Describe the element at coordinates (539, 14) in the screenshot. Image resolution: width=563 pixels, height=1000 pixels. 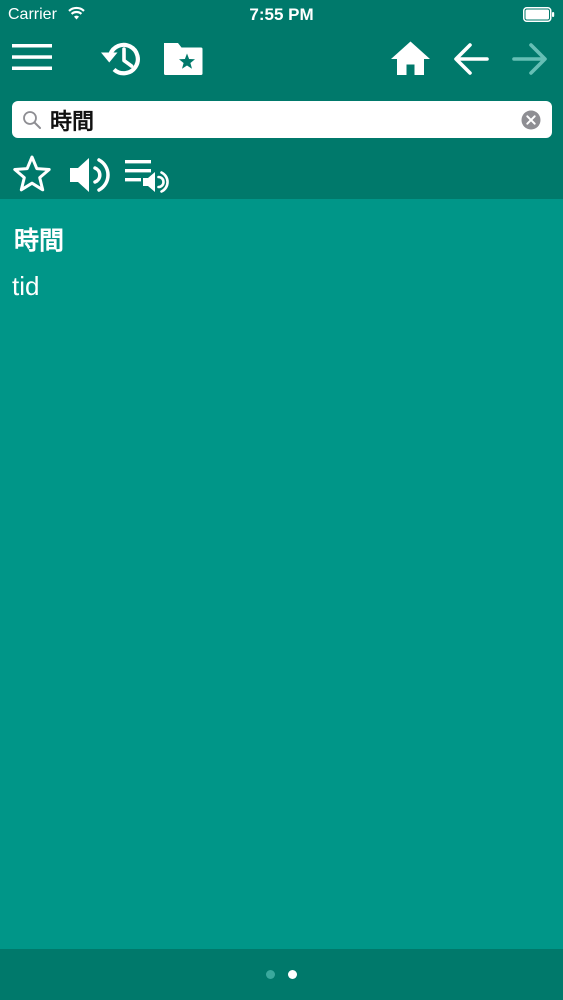
I see `battery-icon` at that location.